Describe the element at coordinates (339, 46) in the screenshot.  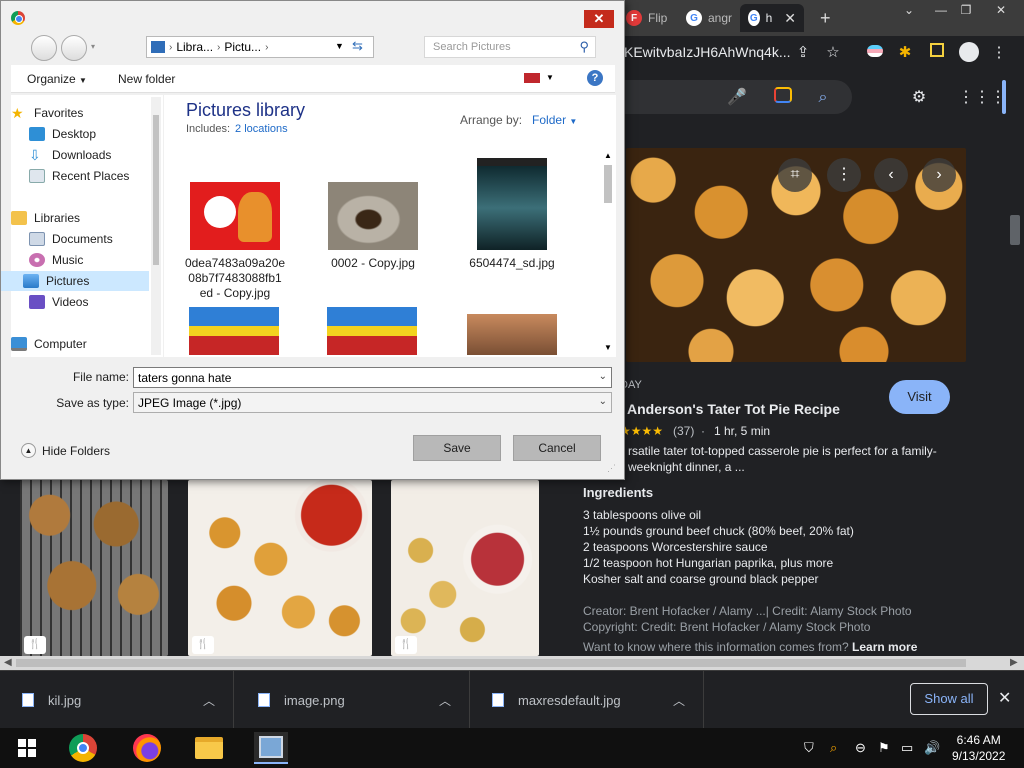
I see `address-dropdown-icon: ▼` at that location.